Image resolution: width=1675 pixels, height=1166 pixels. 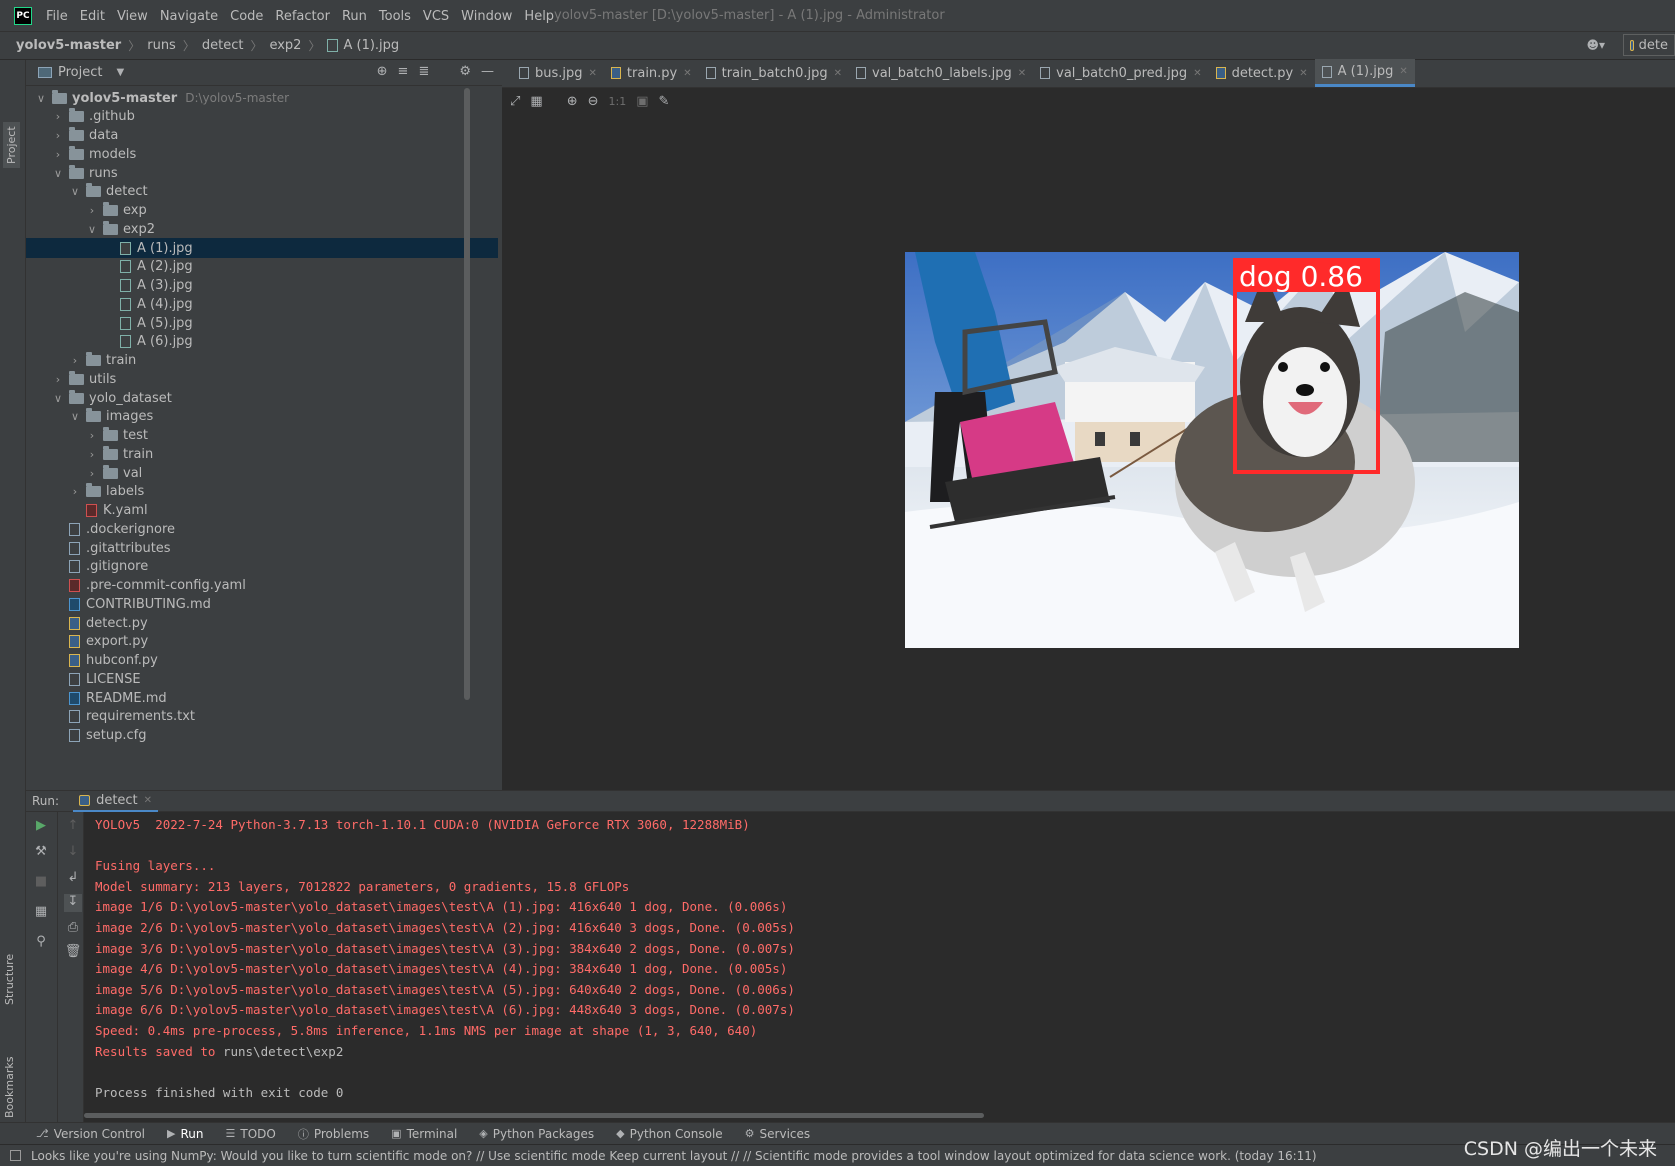 What do you see at coordinates (41, 883) in the screenshot?
I see `stop-icon: ■` at bounding box center [41, 883].